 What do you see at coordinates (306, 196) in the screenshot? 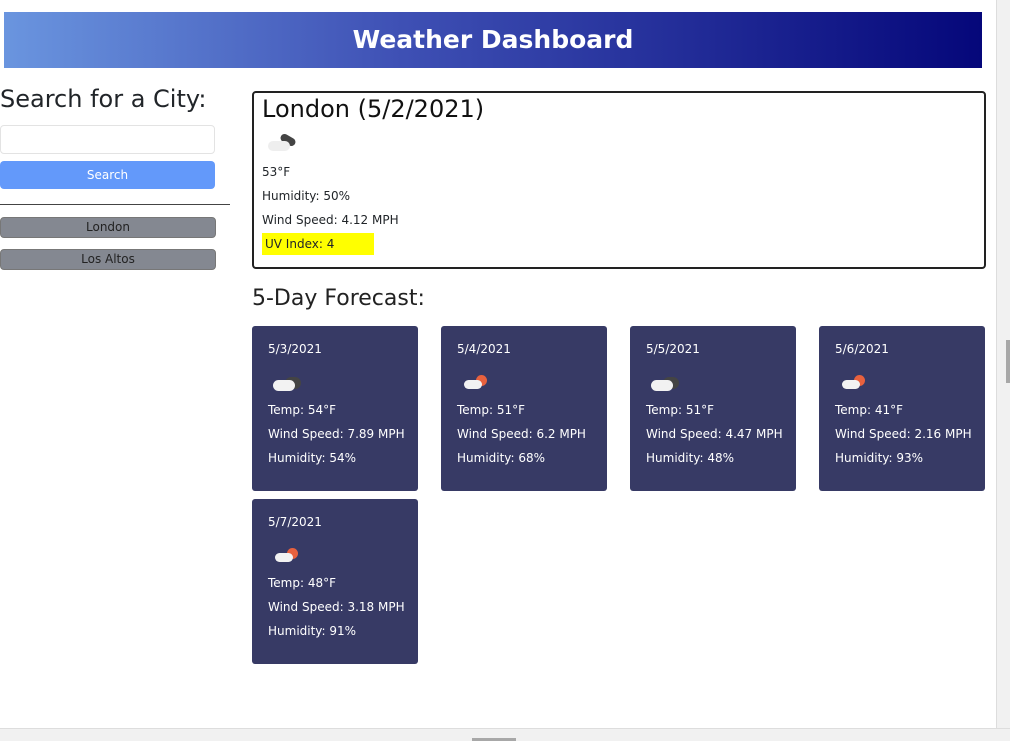
I see `current-humidity: Humidity: 50%` at bounding box center [306, 196].